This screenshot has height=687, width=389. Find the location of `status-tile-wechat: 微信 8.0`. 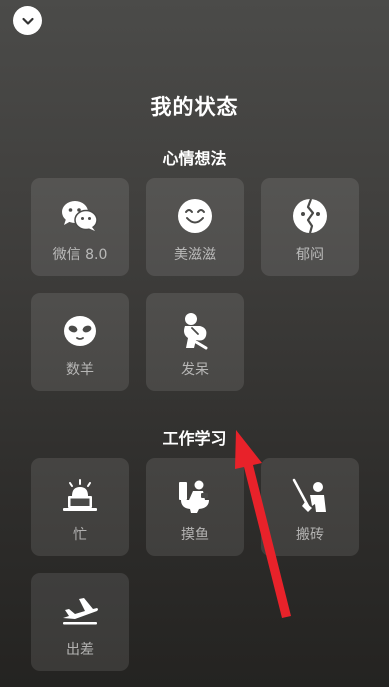

status-tile-wechat: 微信 8.0 is located at coordinates (80, 227).